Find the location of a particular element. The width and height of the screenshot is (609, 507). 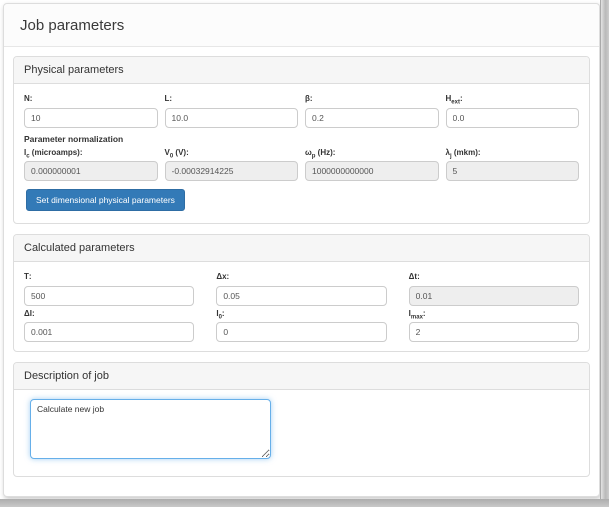

beta-label: β: is located at coordinates (309, 98).